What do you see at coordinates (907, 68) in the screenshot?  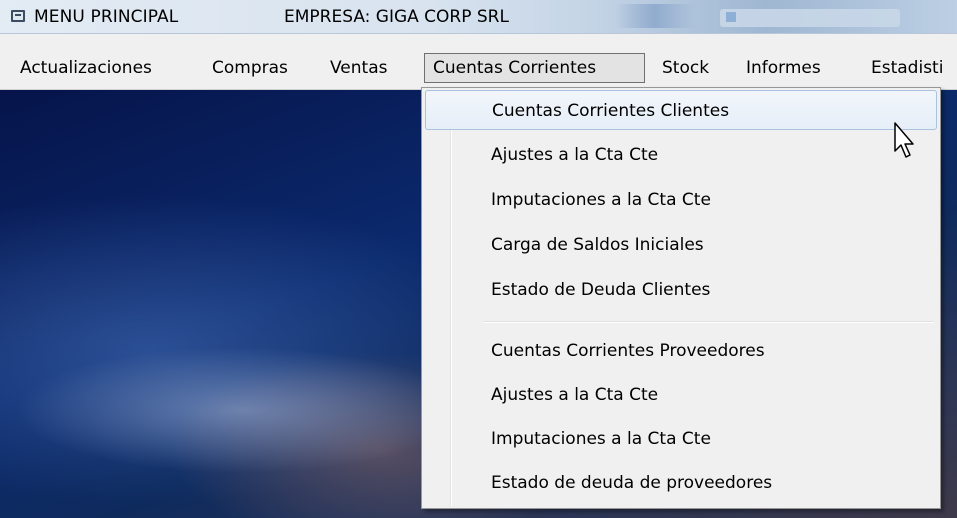 I see `menu-estadisticas: Estadisti` at bounding box center [907, 68].